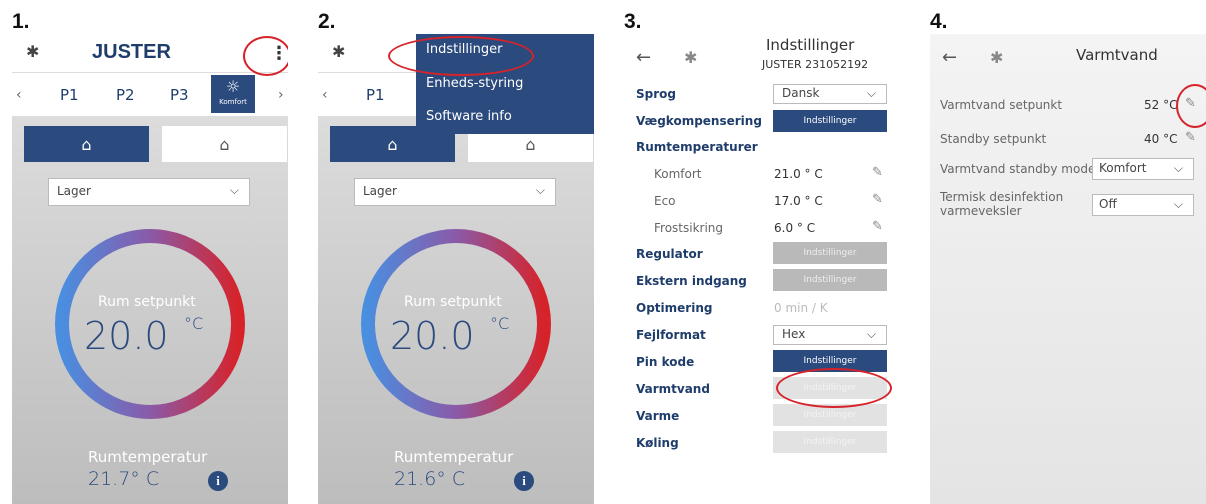 The height and width of the screenshot is (504, 1206). What do you see at coordinates (981, 211) in the screenshot?
I see `termisk-label-line2: varmeveksler` at bounding box center [981, 211].